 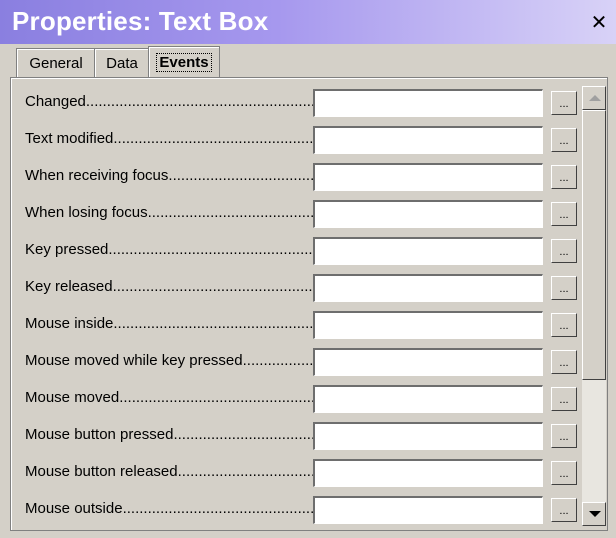 What do you see at coordinates (428, 288) in the screenshot?
I see `event-field-key-released` at bounding box center [428, 288].